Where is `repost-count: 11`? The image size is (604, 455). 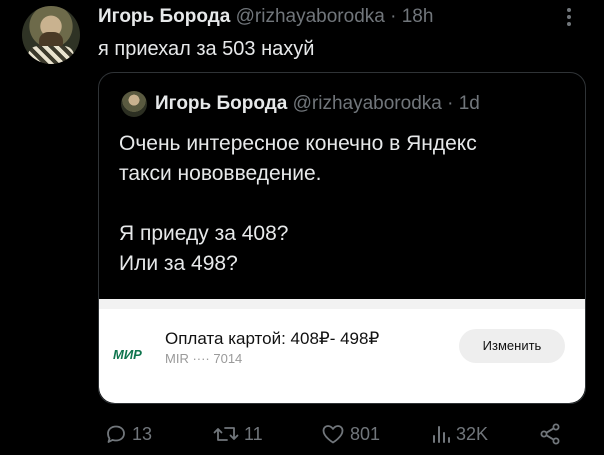
repost-count: 11 is located at coordinates (253, 433).